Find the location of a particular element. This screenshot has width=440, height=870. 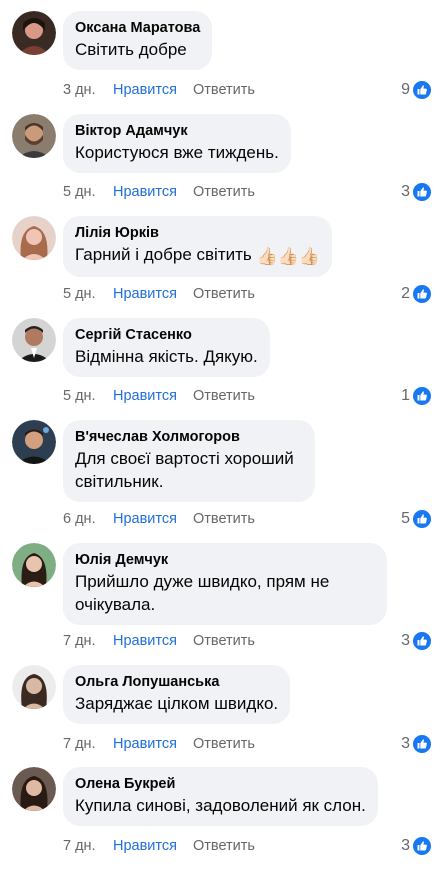

comment-time: 6 дн. is located at coordinates (79, 519).